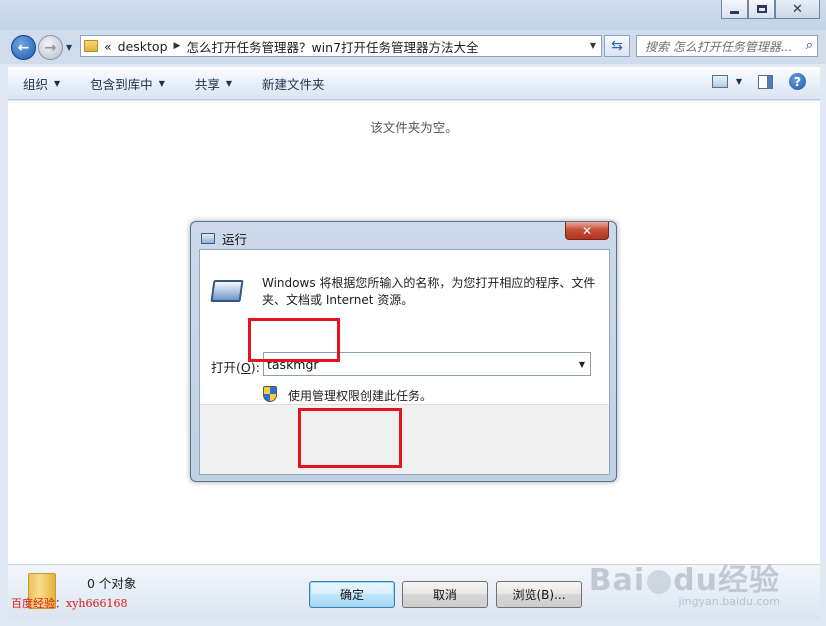 The width and height of the screenshot is (826, 626). Describe the element at coordinates (112, 583) in the screenshot. I see `item-count: 0 个对象` at that location.